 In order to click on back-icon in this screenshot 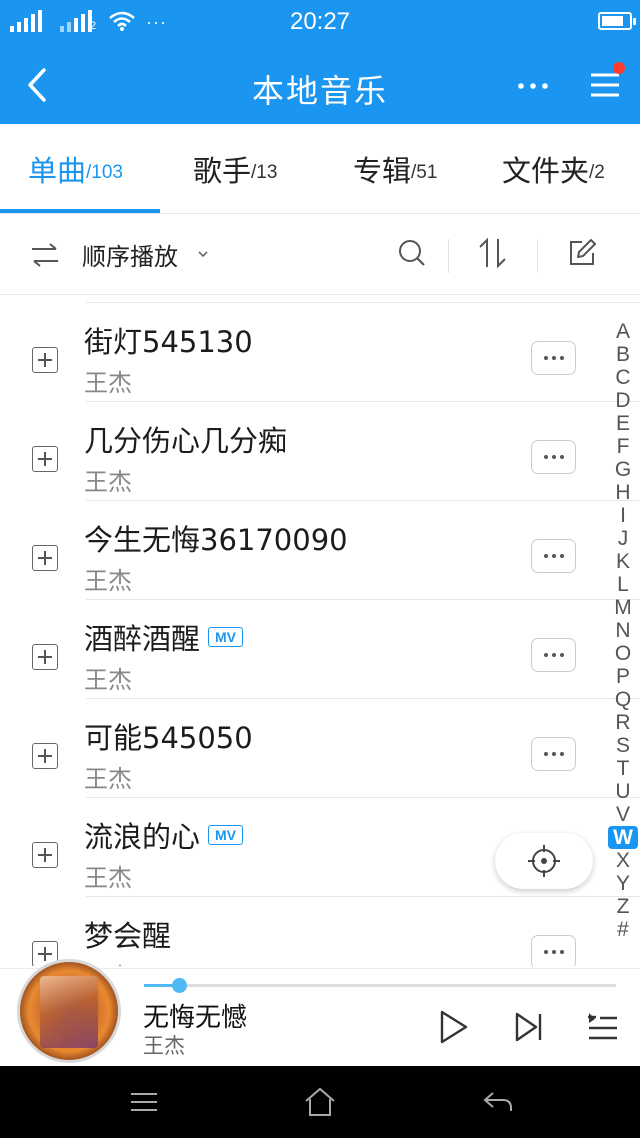, I will do `click(39, 85)`.